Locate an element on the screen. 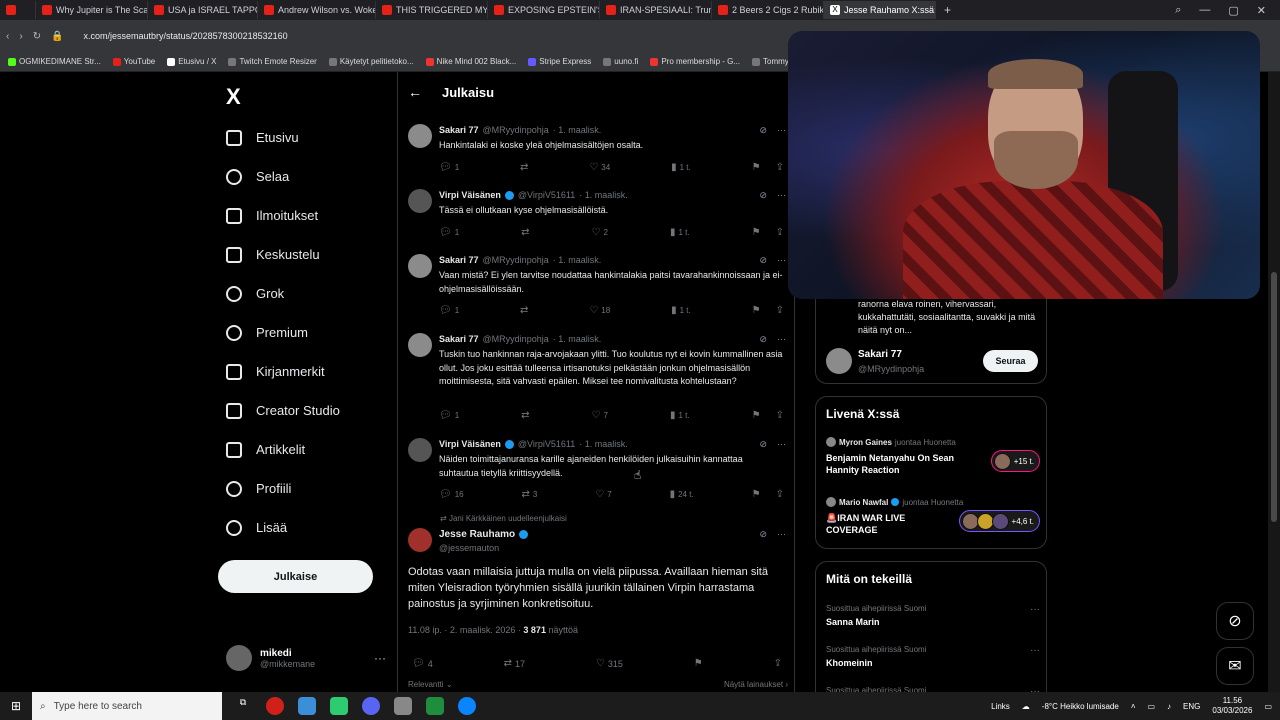 The image size is (1280, 720). author-name: Jesse Rauhamo is located at coordinates (477, 534).